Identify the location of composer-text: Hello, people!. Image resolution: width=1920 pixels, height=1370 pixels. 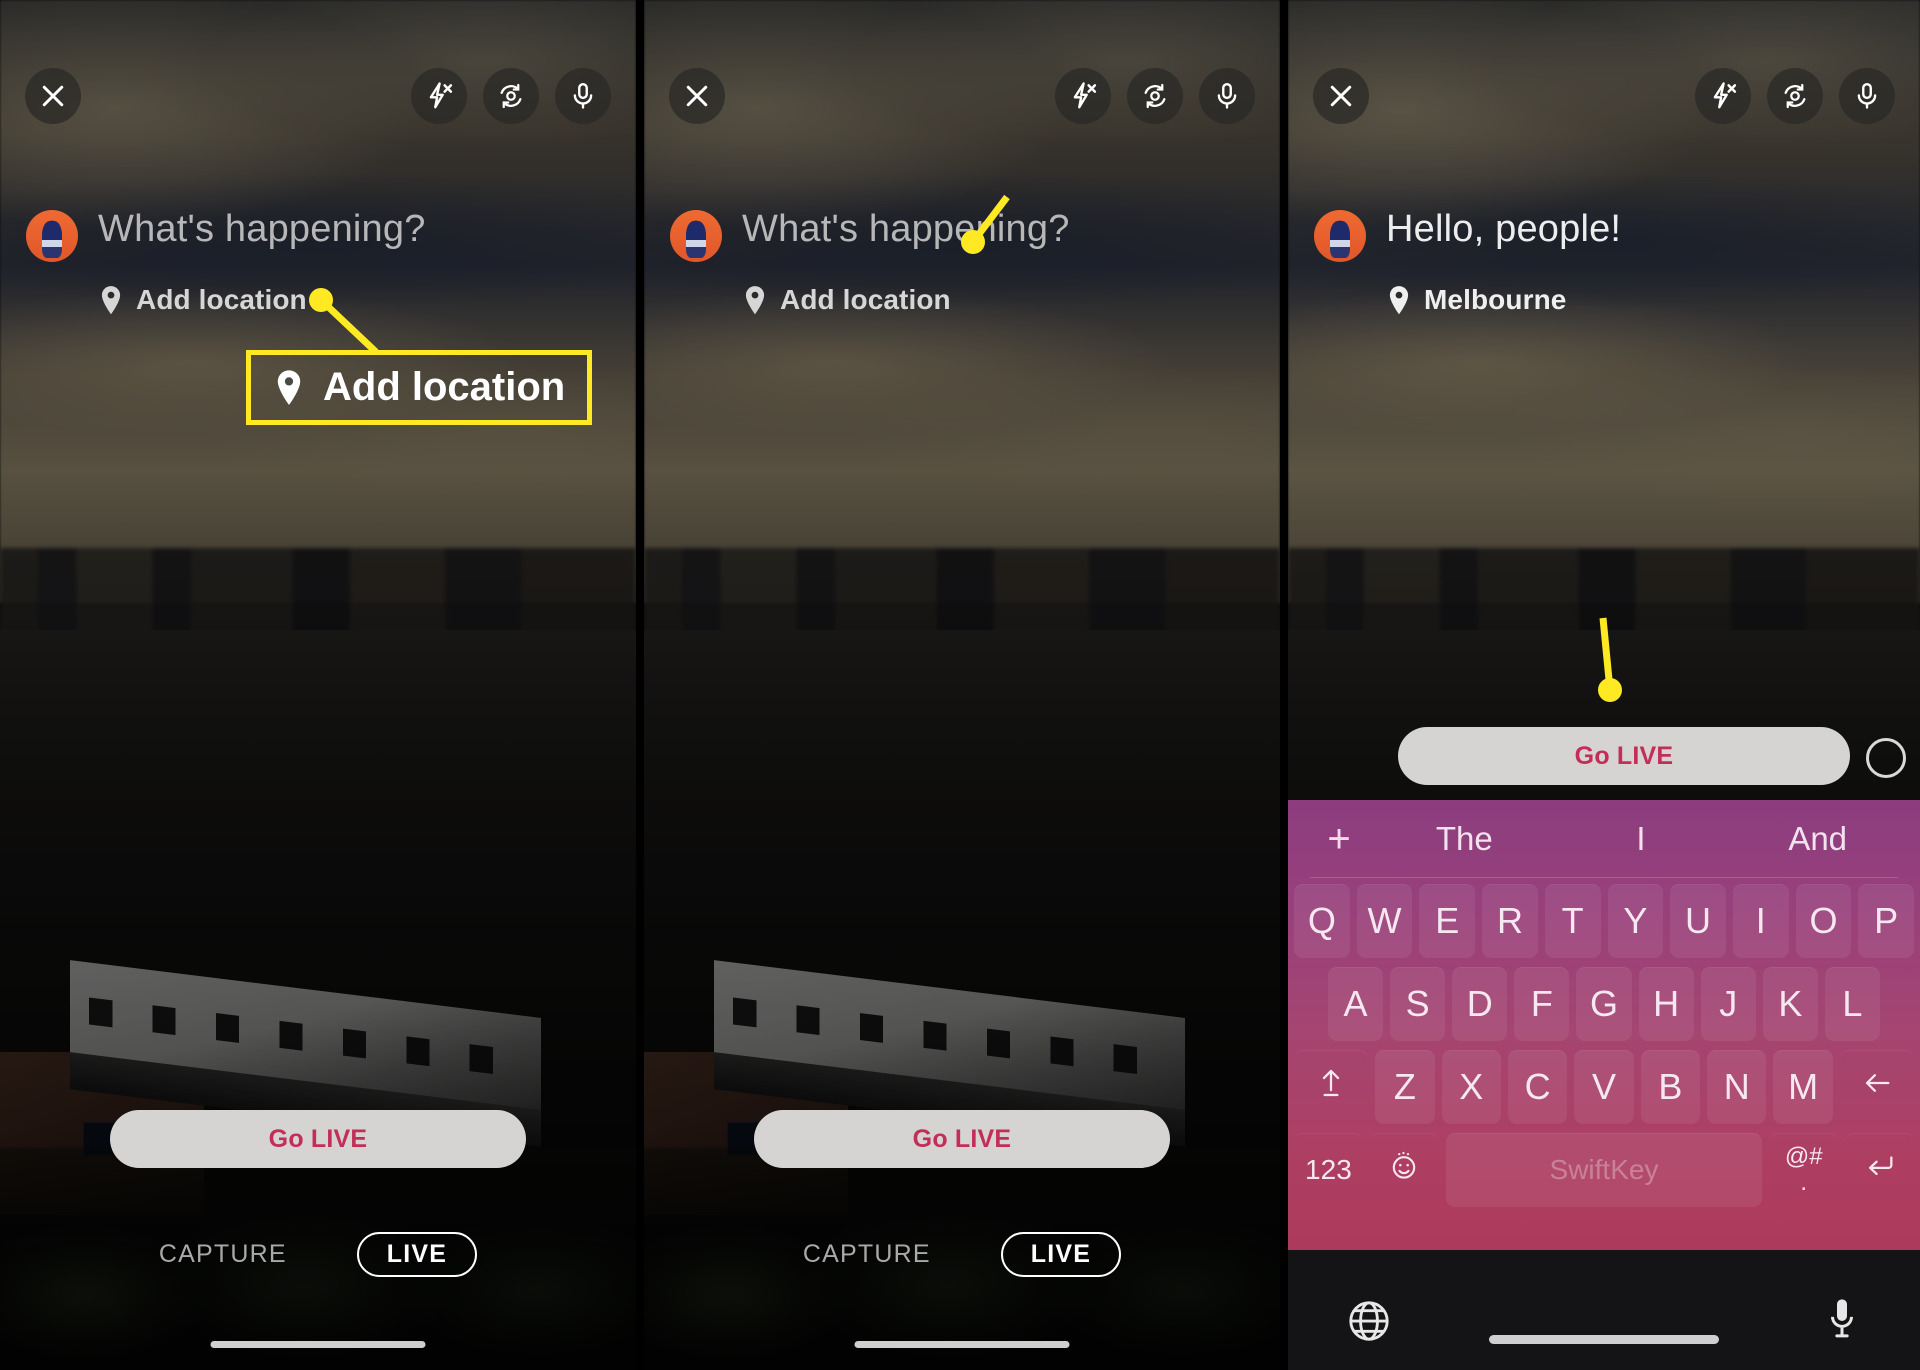
(1503, 229).